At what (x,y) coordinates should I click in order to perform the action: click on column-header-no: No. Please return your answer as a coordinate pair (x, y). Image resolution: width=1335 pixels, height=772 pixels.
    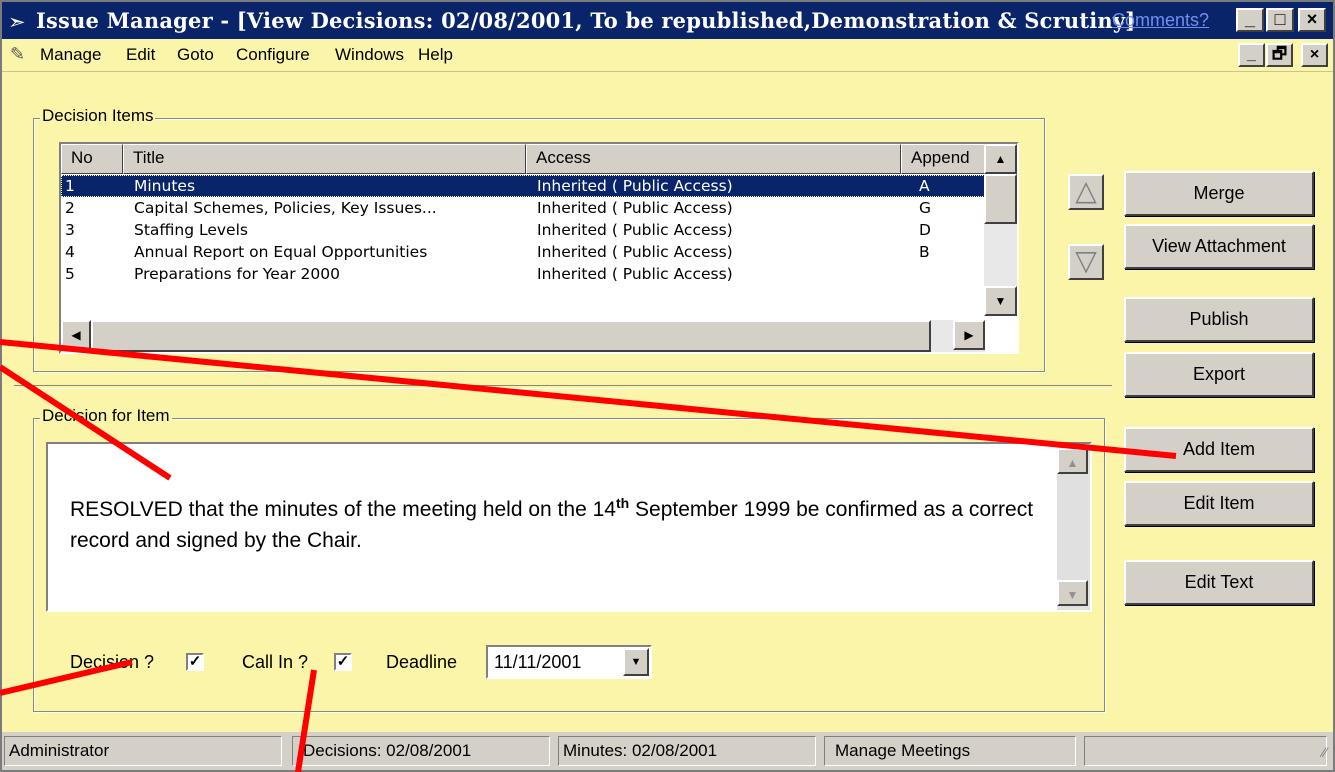
    Looking at the image, I should click on (92, 159).